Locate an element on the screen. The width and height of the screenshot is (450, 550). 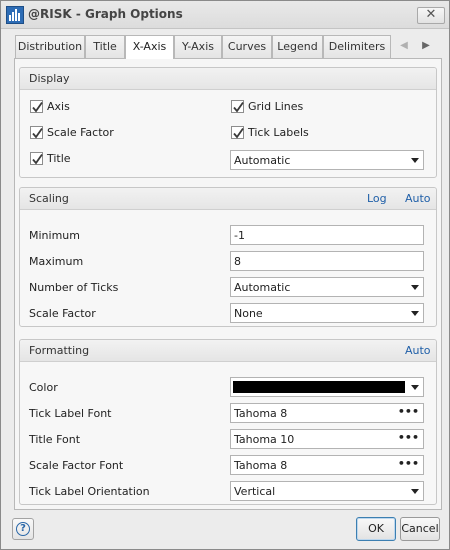
tick-label-orientation-label: Tick Label Orientation is located at coordinates (89, 491).